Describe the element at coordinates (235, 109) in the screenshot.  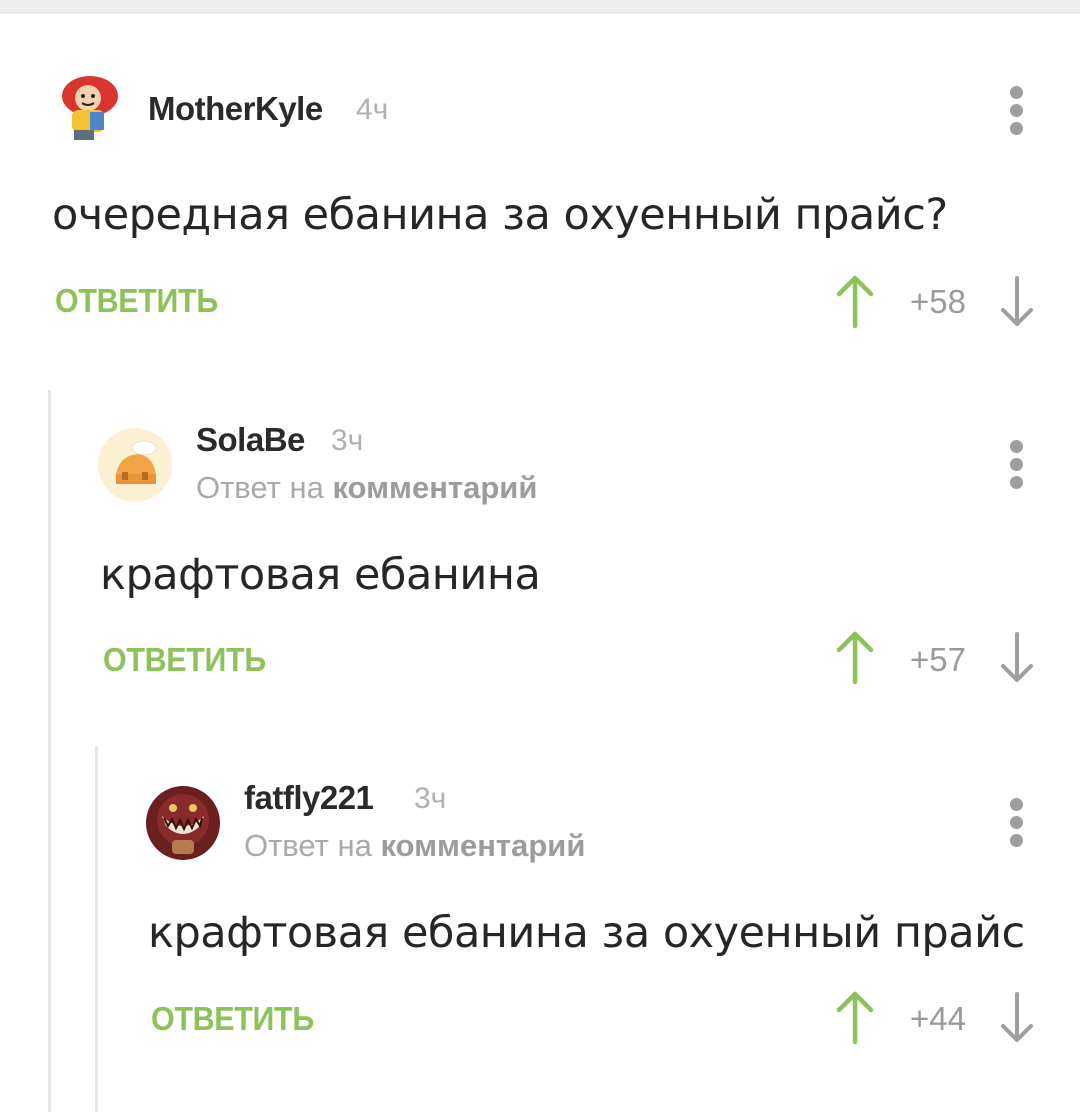
I see `username: MotherKyle` at that location.